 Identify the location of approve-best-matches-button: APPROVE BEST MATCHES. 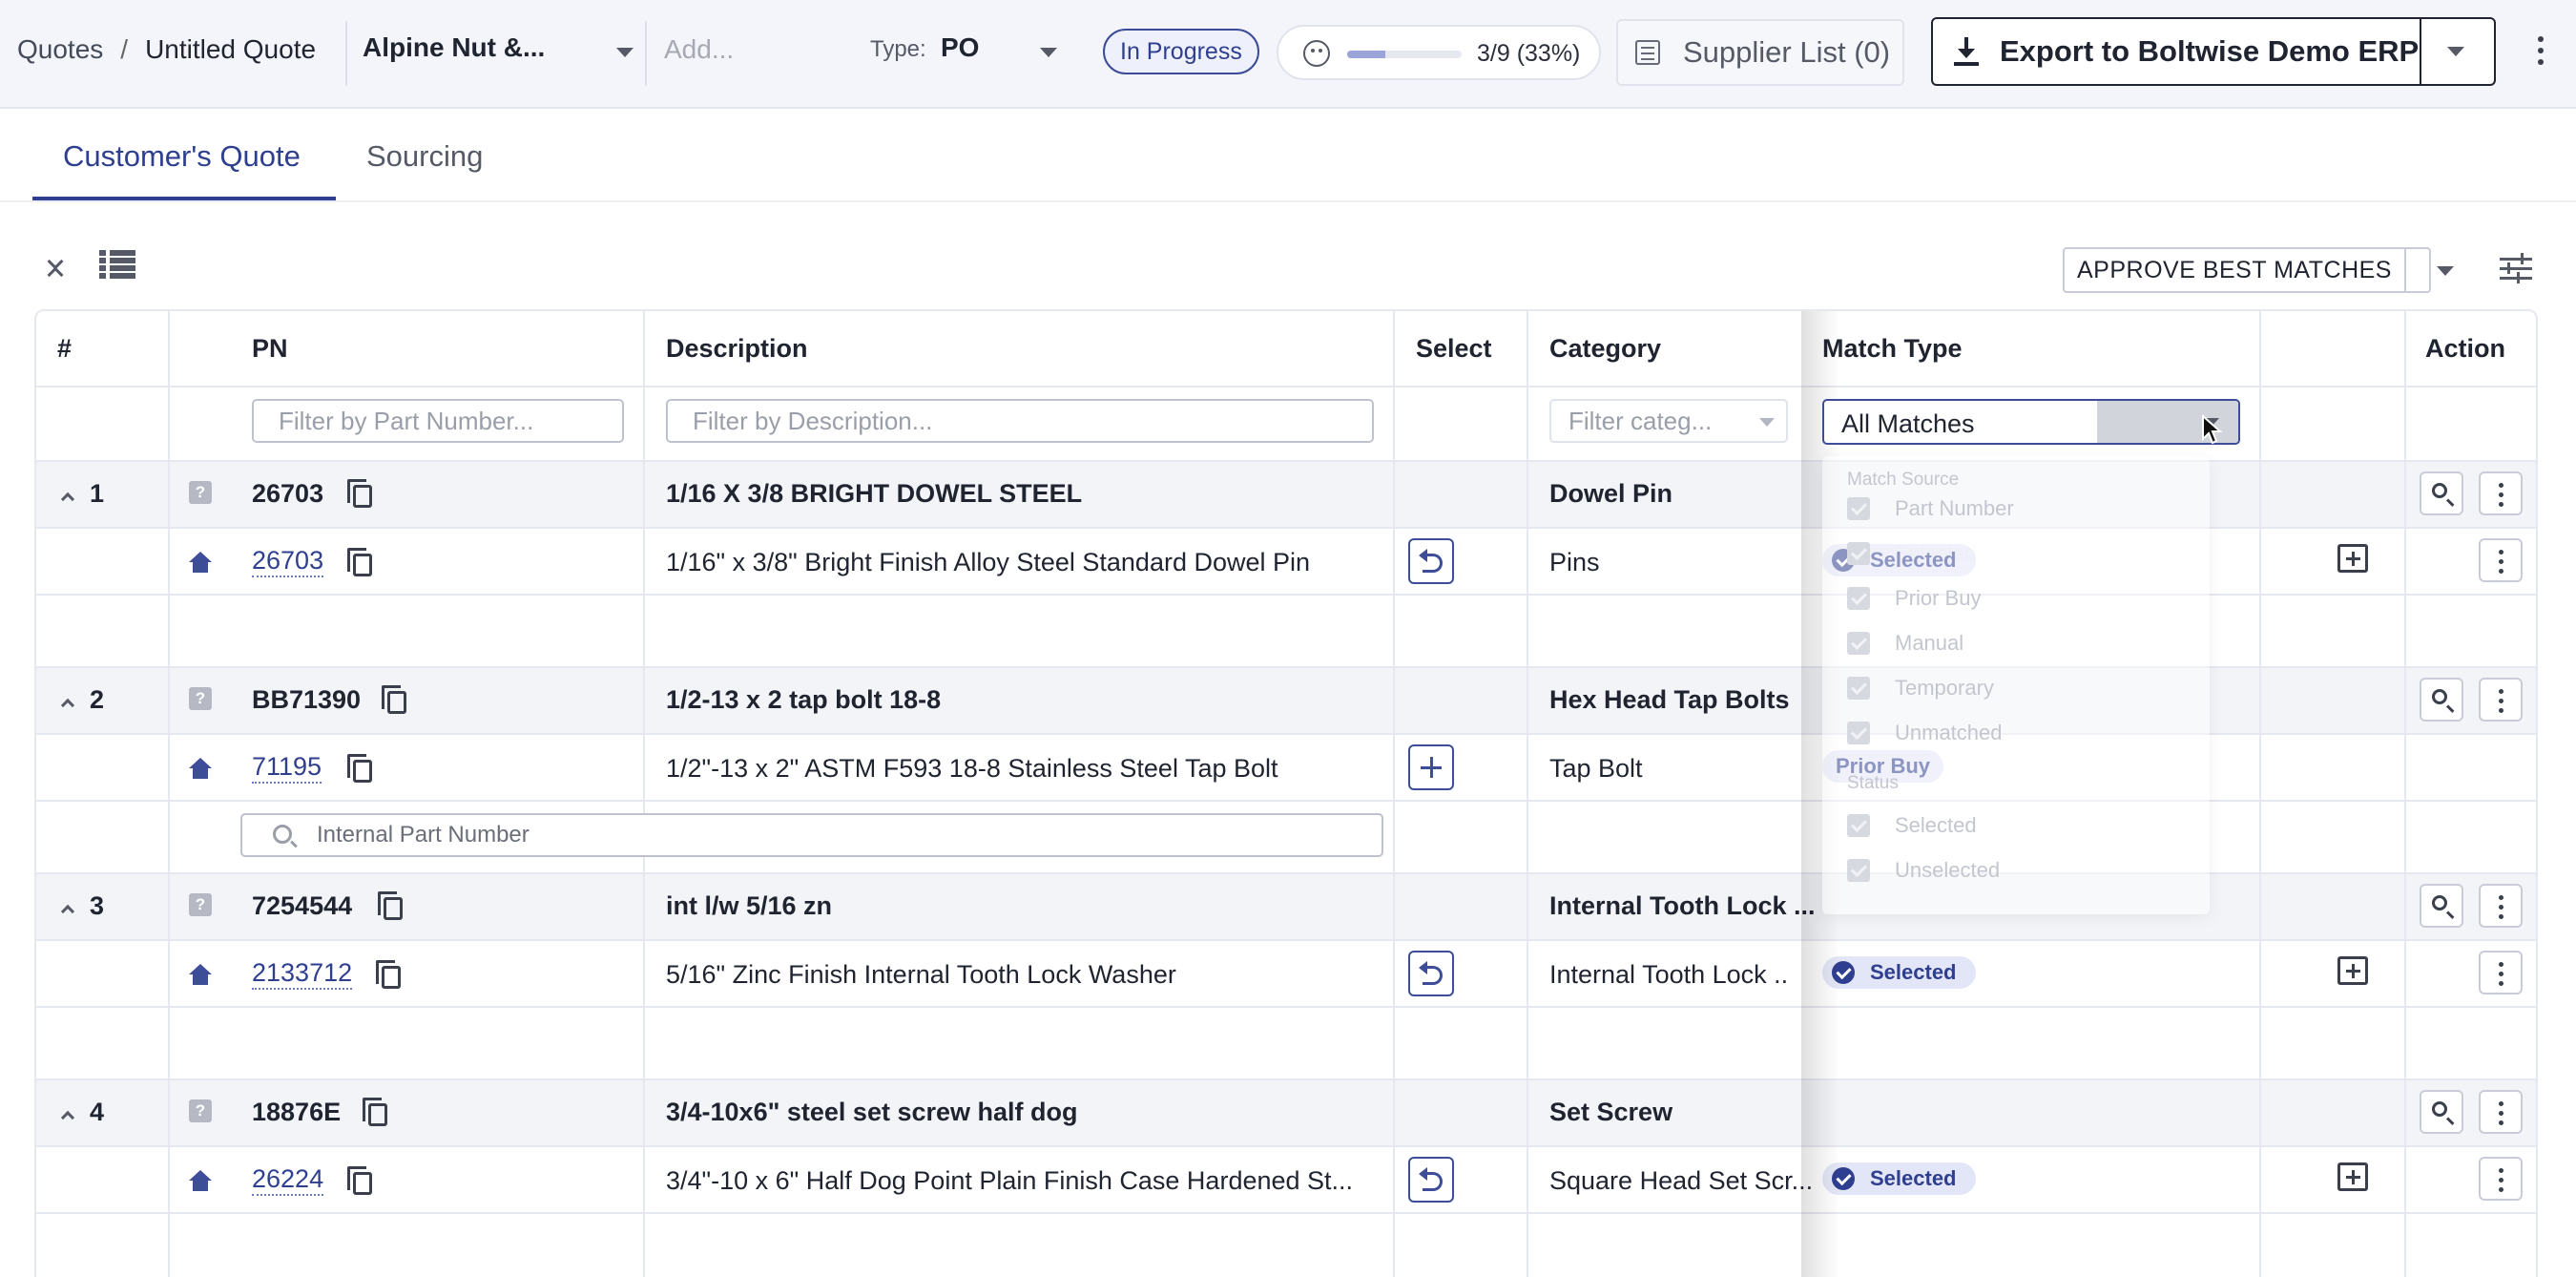
(2235, 270).